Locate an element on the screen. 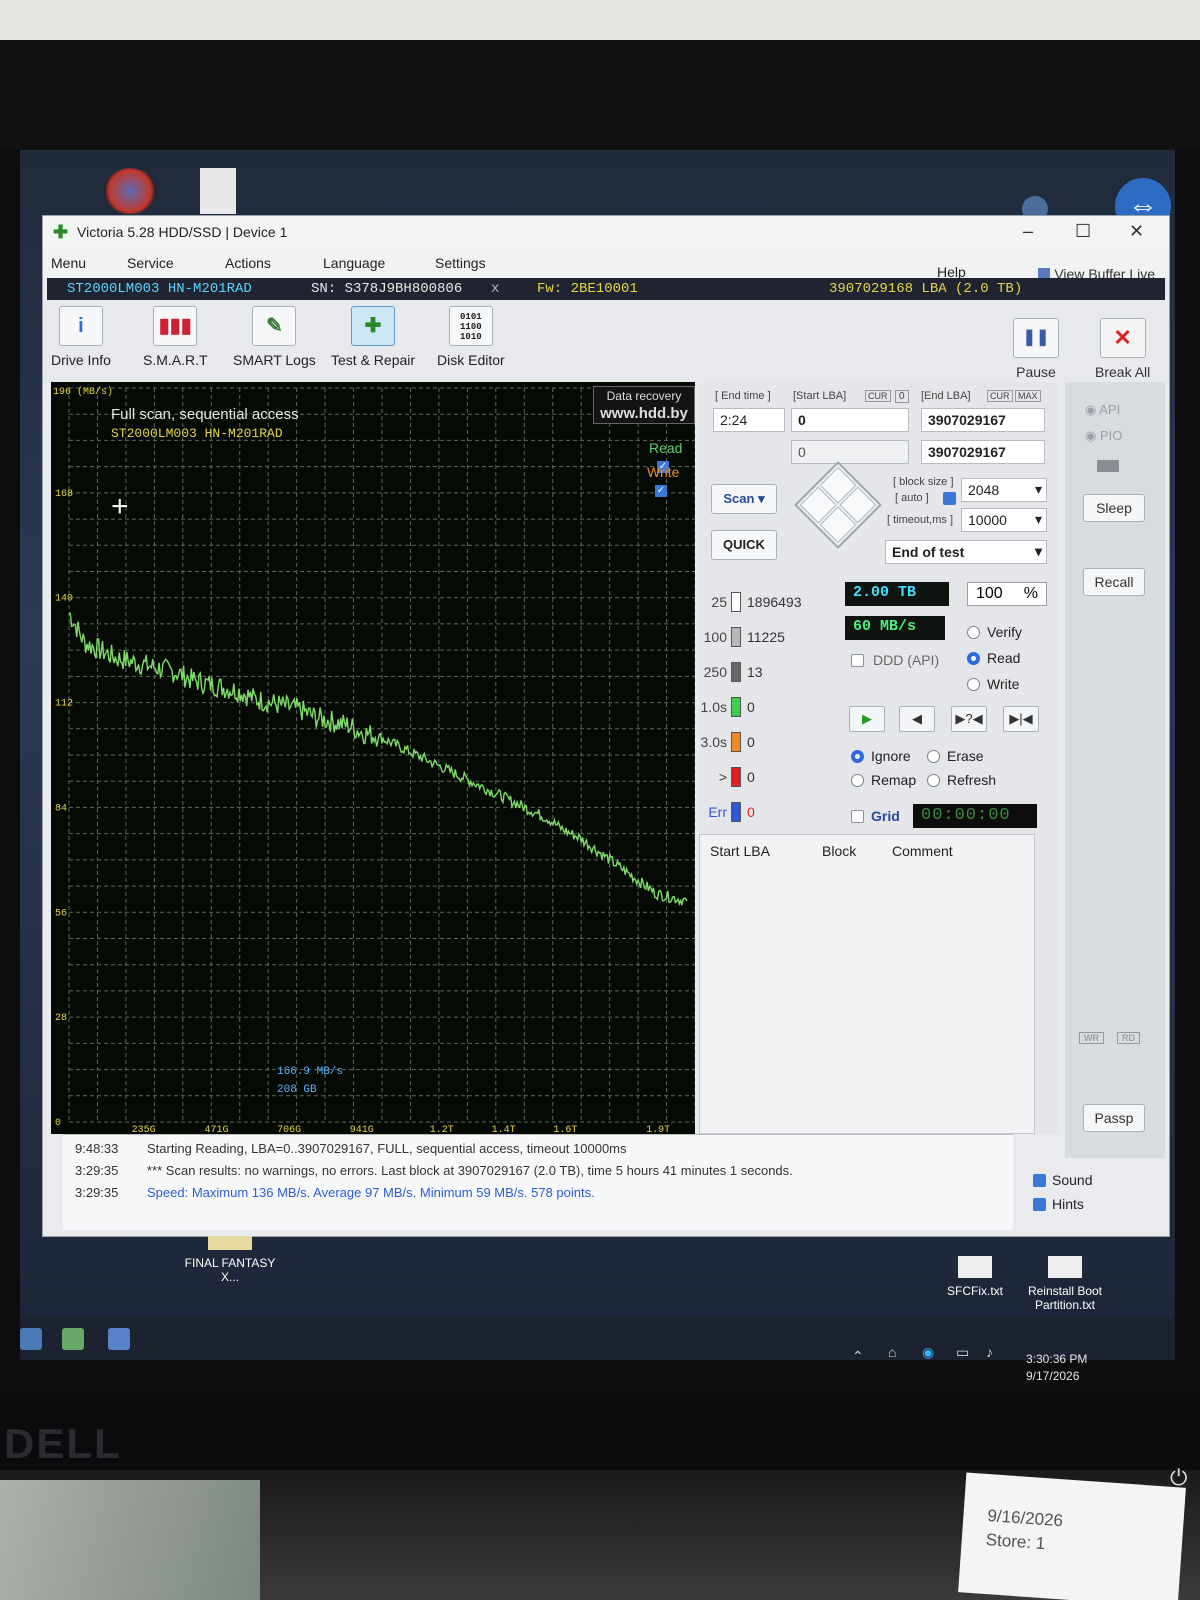  desktop-app-icon is located at coordinates (130, 191).